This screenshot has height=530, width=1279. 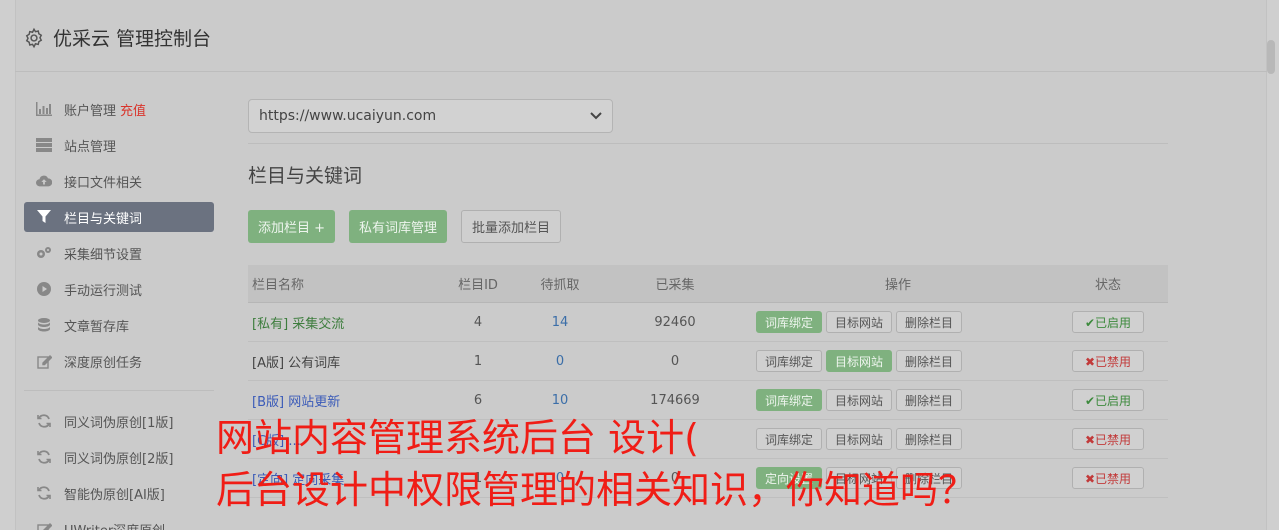 I want to click on col-header-status: 状态, so click(x=1107, y=285).